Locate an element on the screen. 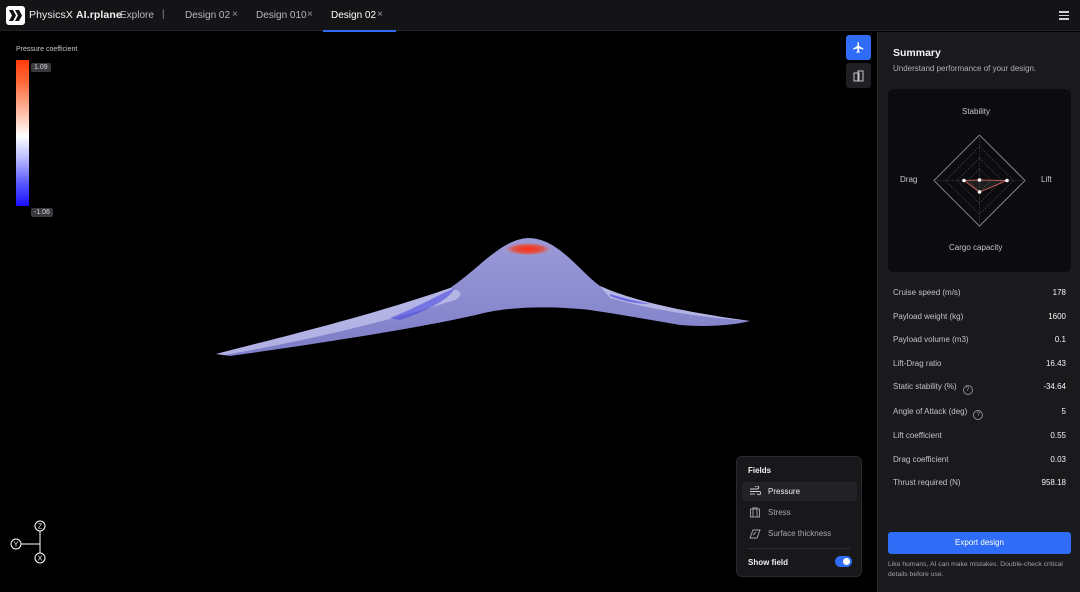 This screenshot has width=1080, height=592. metric-name: Lift-Drag ratio is located at coordinates (917, 363).